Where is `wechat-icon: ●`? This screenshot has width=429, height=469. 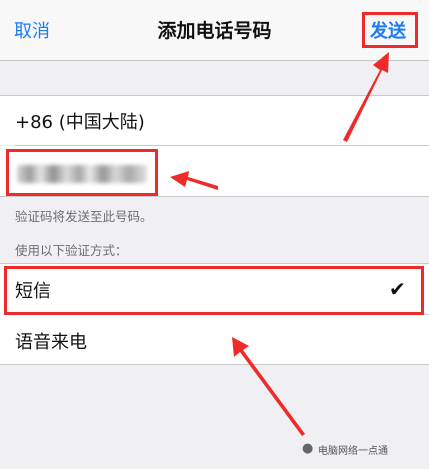 wechat-icon: ● is located at coordinates (308, 448).